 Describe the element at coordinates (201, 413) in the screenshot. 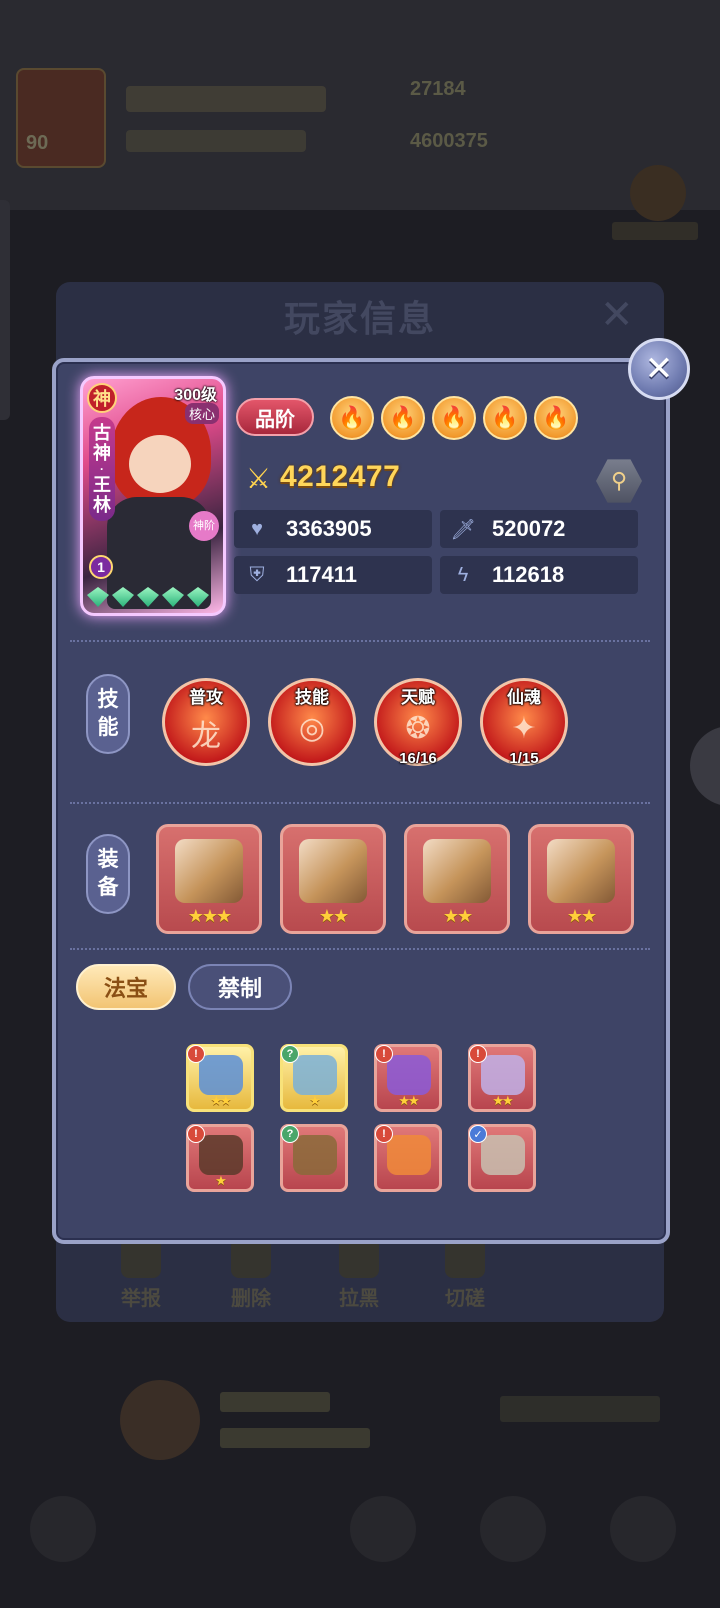

I see `hero-core-tag: 核心` at that location.